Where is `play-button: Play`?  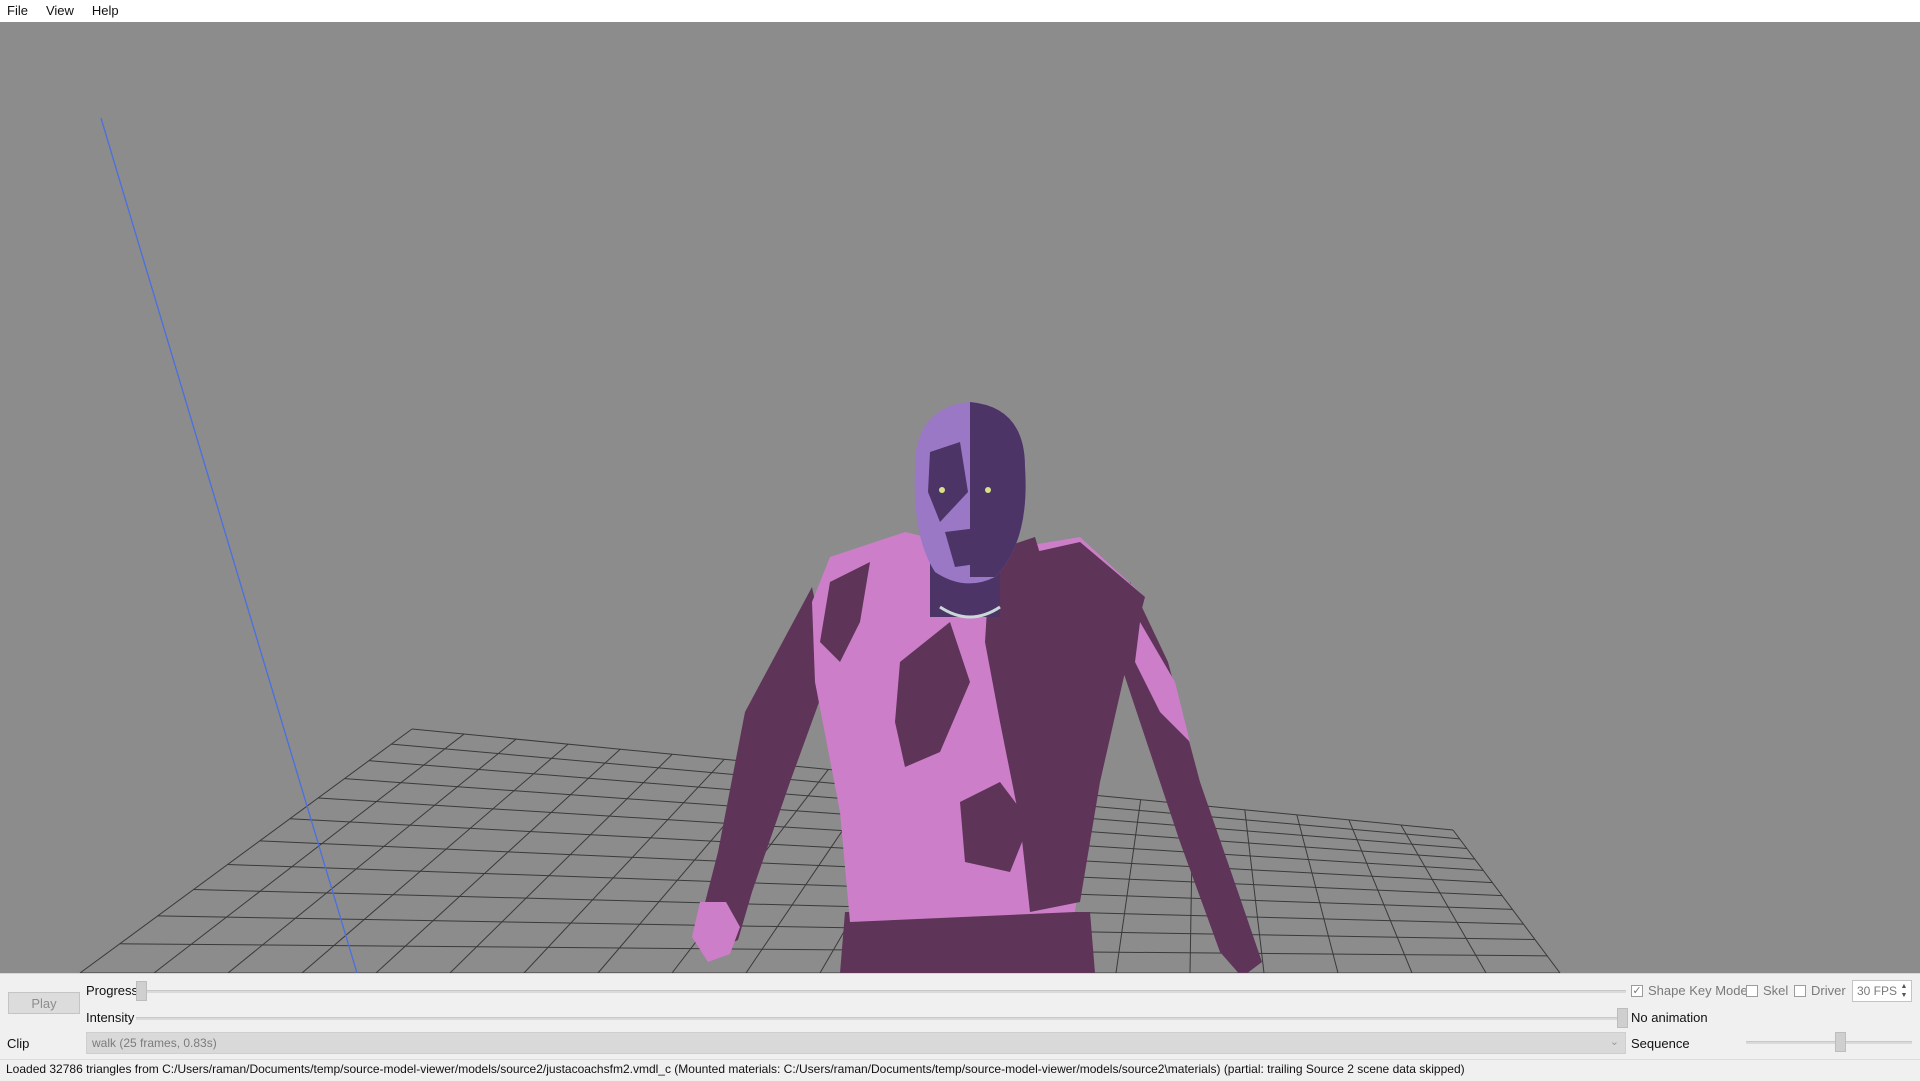 play-button: Play is located at coordinates (44, 1003).